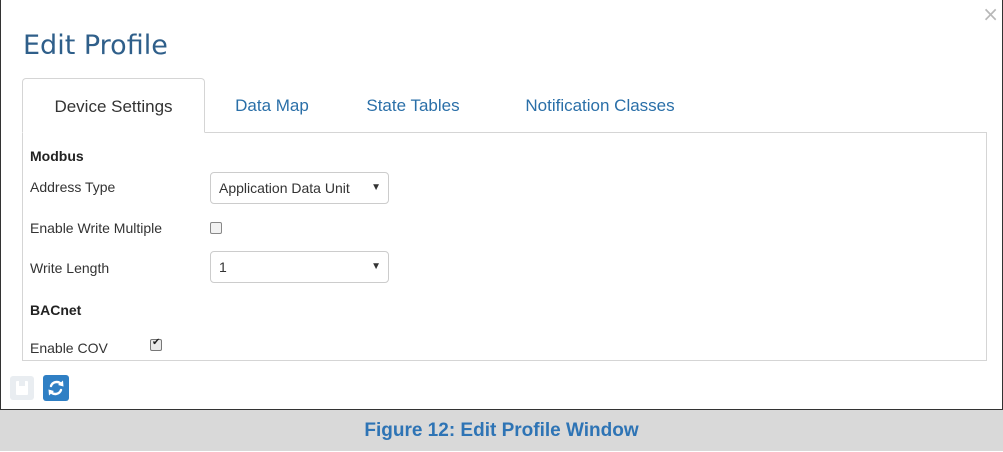 This screenshot has width=1003, height=452. I want to click on bacnet-section-title: BACnet, so click(56, 310).